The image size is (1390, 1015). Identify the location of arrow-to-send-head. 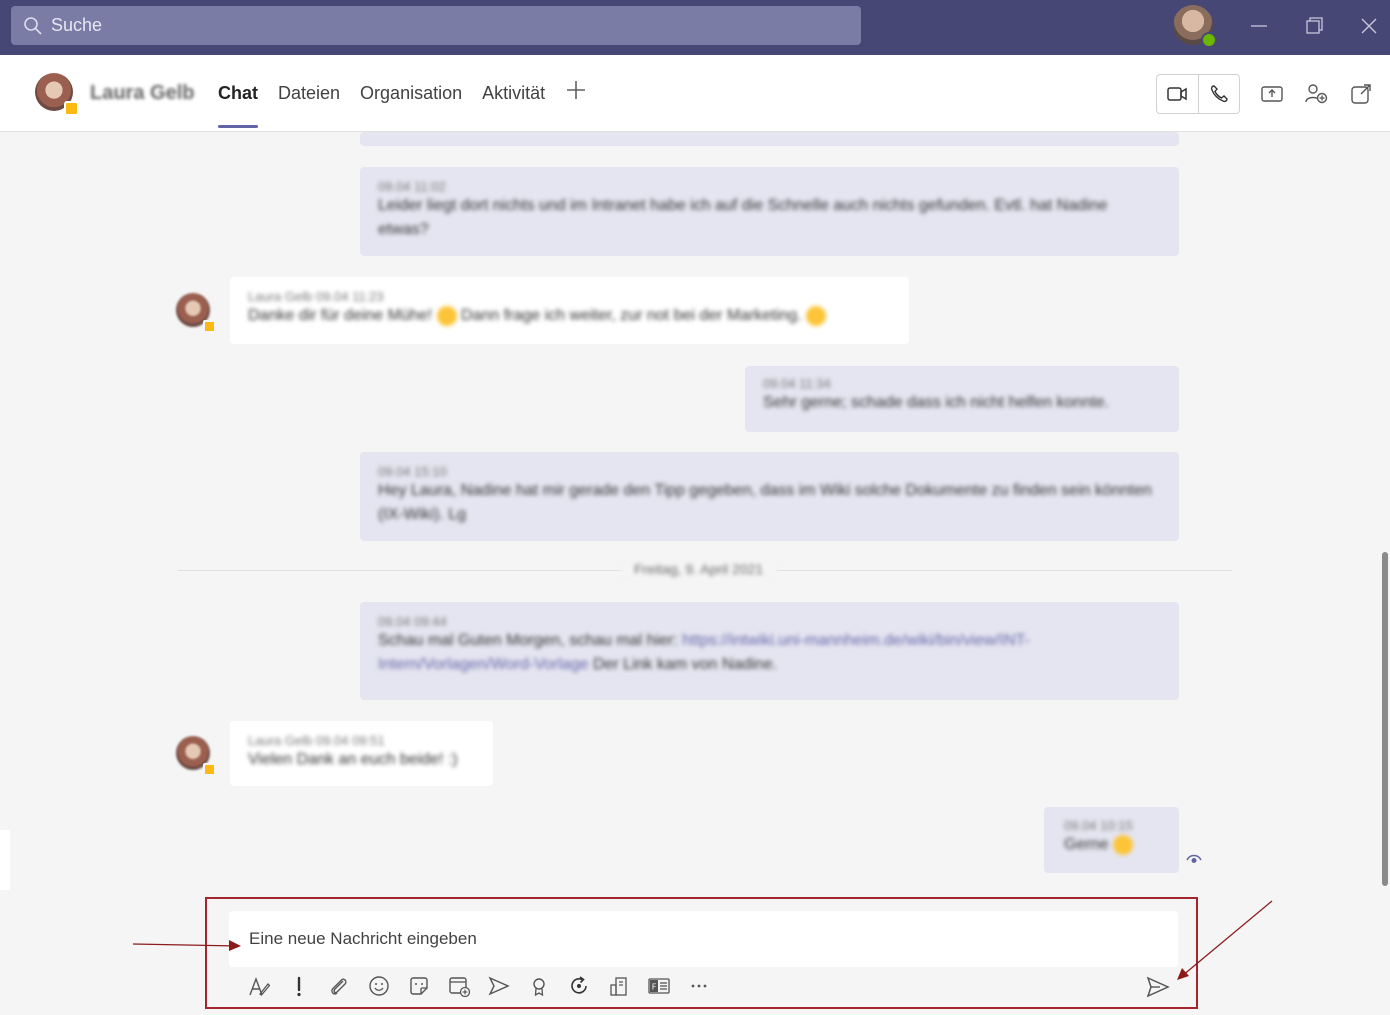
(1183, 974).